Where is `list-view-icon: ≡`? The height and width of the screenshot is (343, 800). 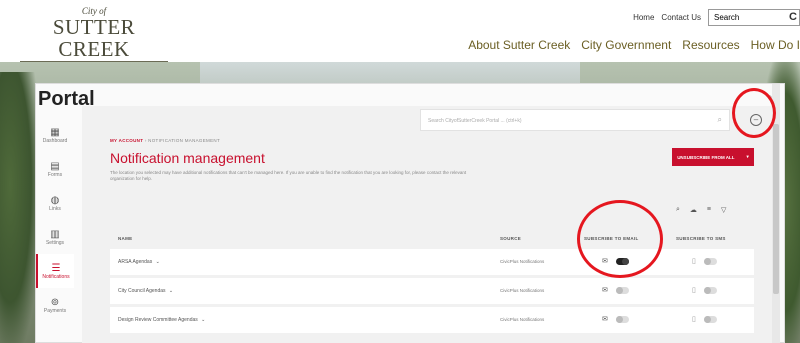
list-view-icon: ≡ is located at coordinates (709, 210).